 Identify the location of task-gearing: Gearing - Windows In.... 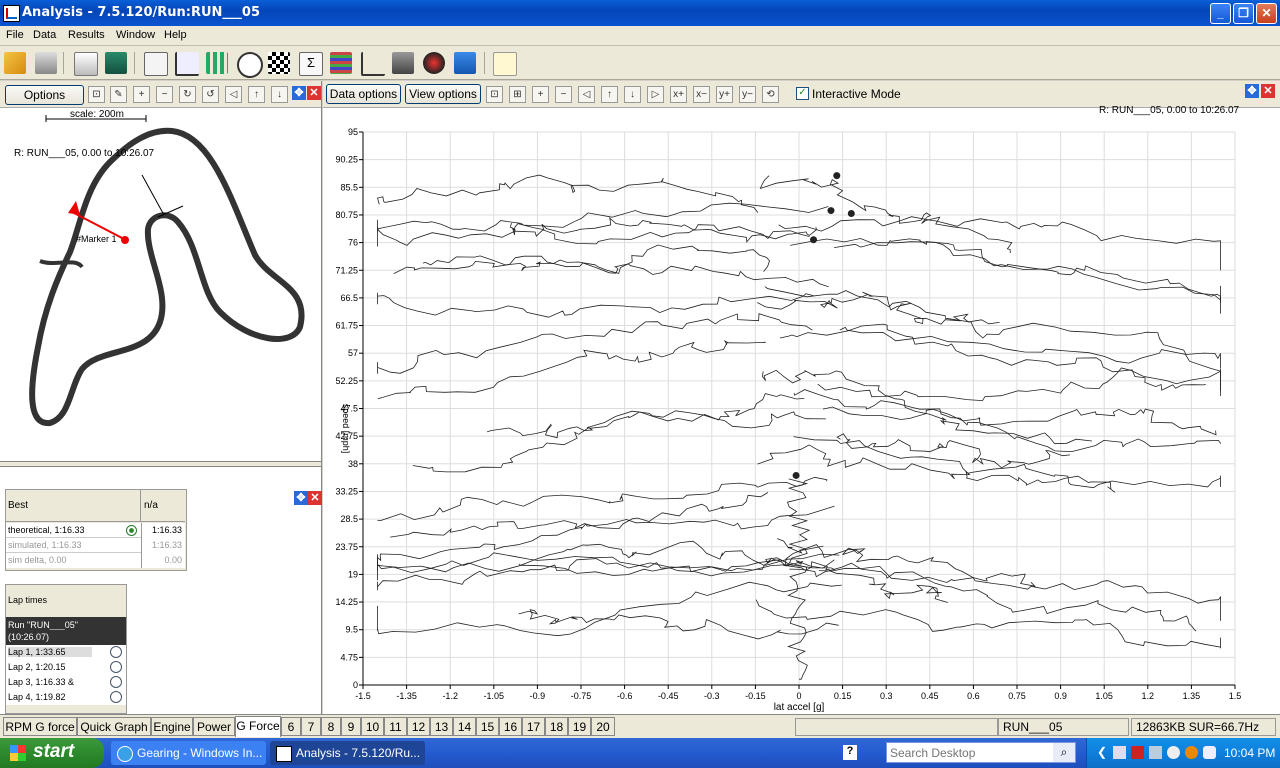
(188, 753).